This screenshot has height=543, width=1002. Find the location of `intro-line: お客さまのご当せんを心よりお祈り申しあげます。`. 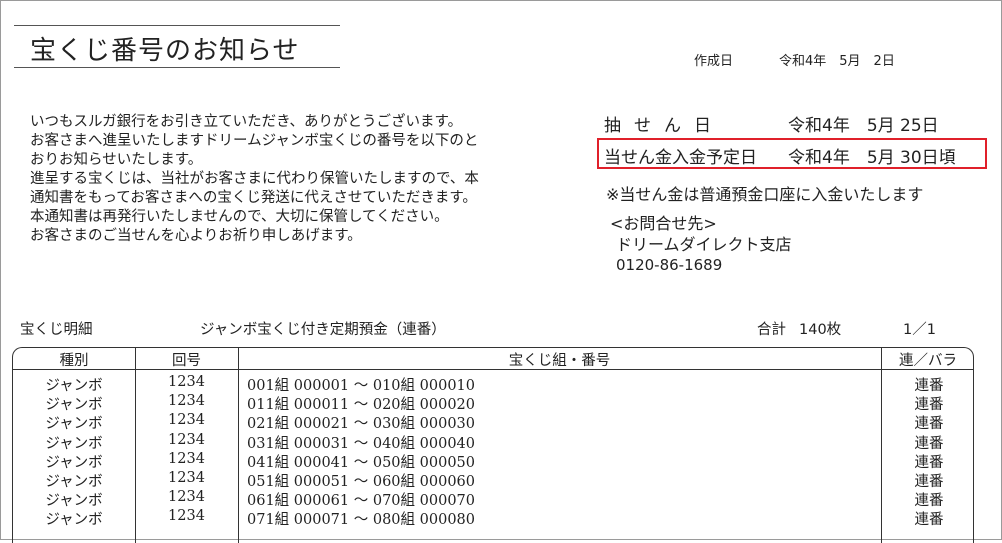

intro-line: お客さまのご当せんを心よりお祈り申しあげます。 is located at coordinates (196, 236).